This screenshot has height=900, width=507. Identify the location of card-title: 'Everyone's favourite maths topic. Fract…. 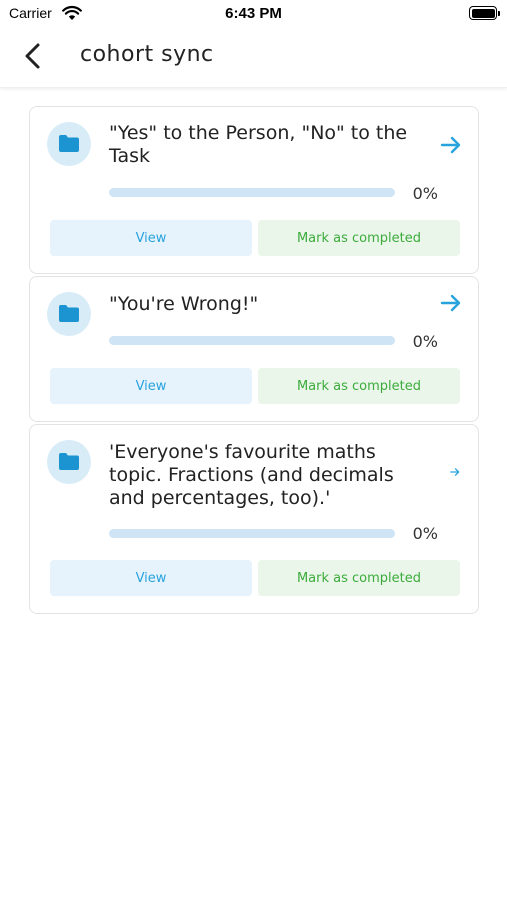
(251, 475).